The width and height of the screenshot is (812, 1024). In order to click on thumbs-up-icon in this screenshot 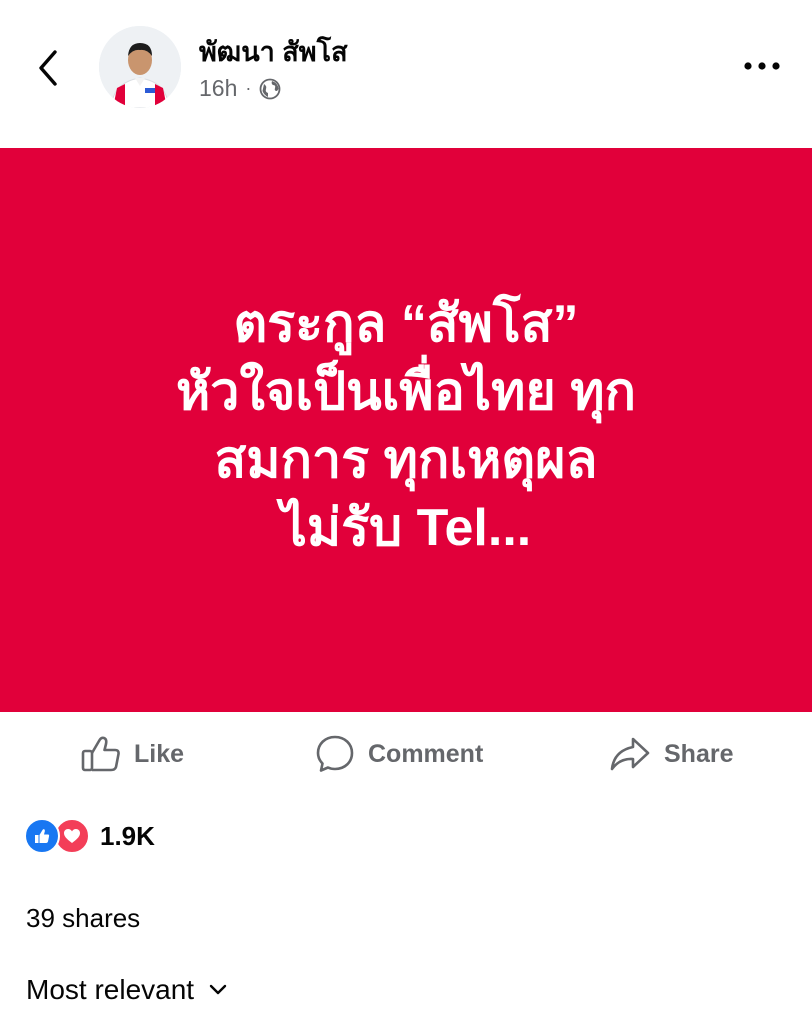, I will do `click(100, 754)`.